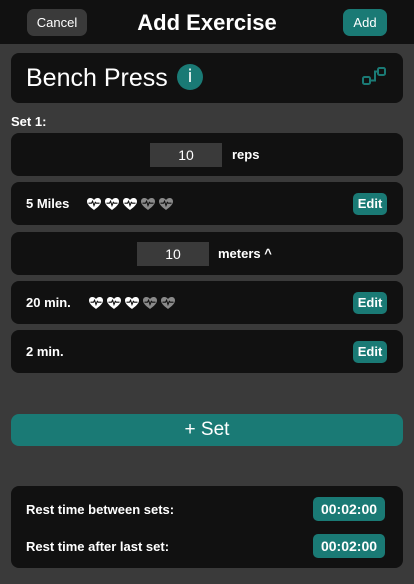 Image resolution: width=414 pixels, height=584 pixels. What do you see at coordinates (207, 351) in the screenshot?
I see `set-row-rest: 2 min. Edit` at bounding box center [207, 351].